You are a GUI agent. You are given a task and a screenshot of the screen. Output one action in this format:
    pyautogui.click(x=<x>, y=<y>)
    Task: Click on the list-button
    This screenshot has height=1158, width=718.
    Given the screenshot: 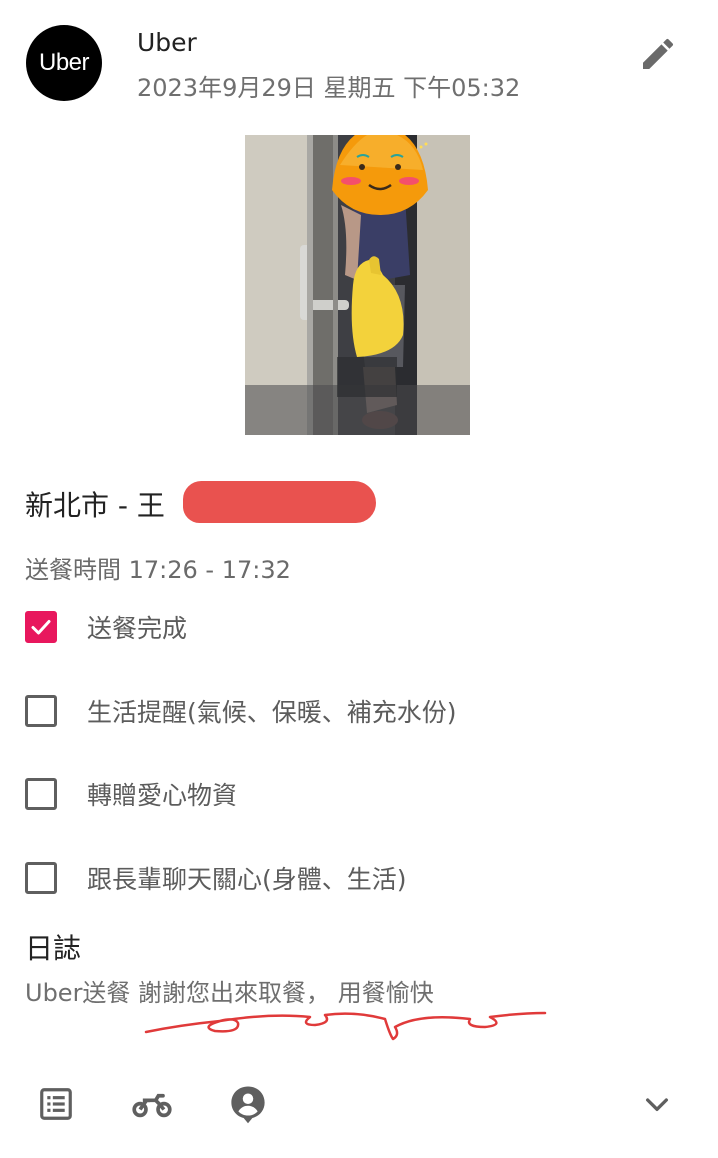 What is the action you would take?
    pyautogui.click(x=56, y=1104)
    